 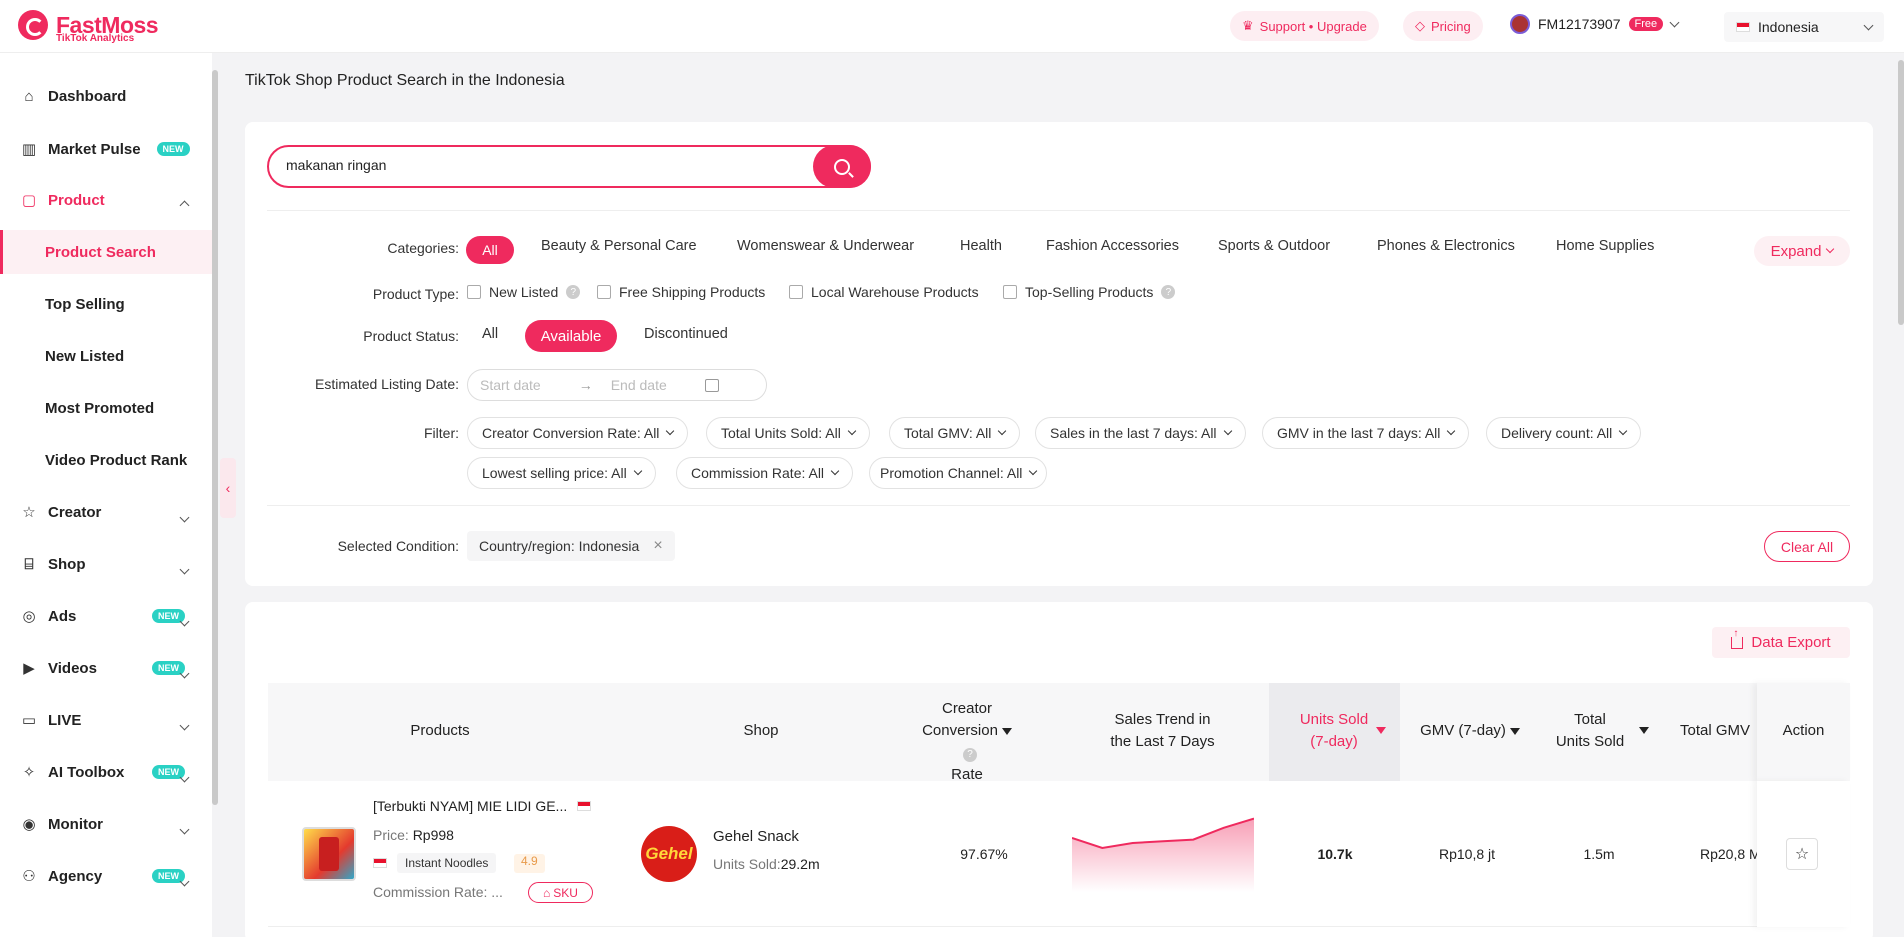 What do you see at coordinates (29, 668) in the screenshot?
I see `video-icon: ▶` at bounding box center [29, 668].